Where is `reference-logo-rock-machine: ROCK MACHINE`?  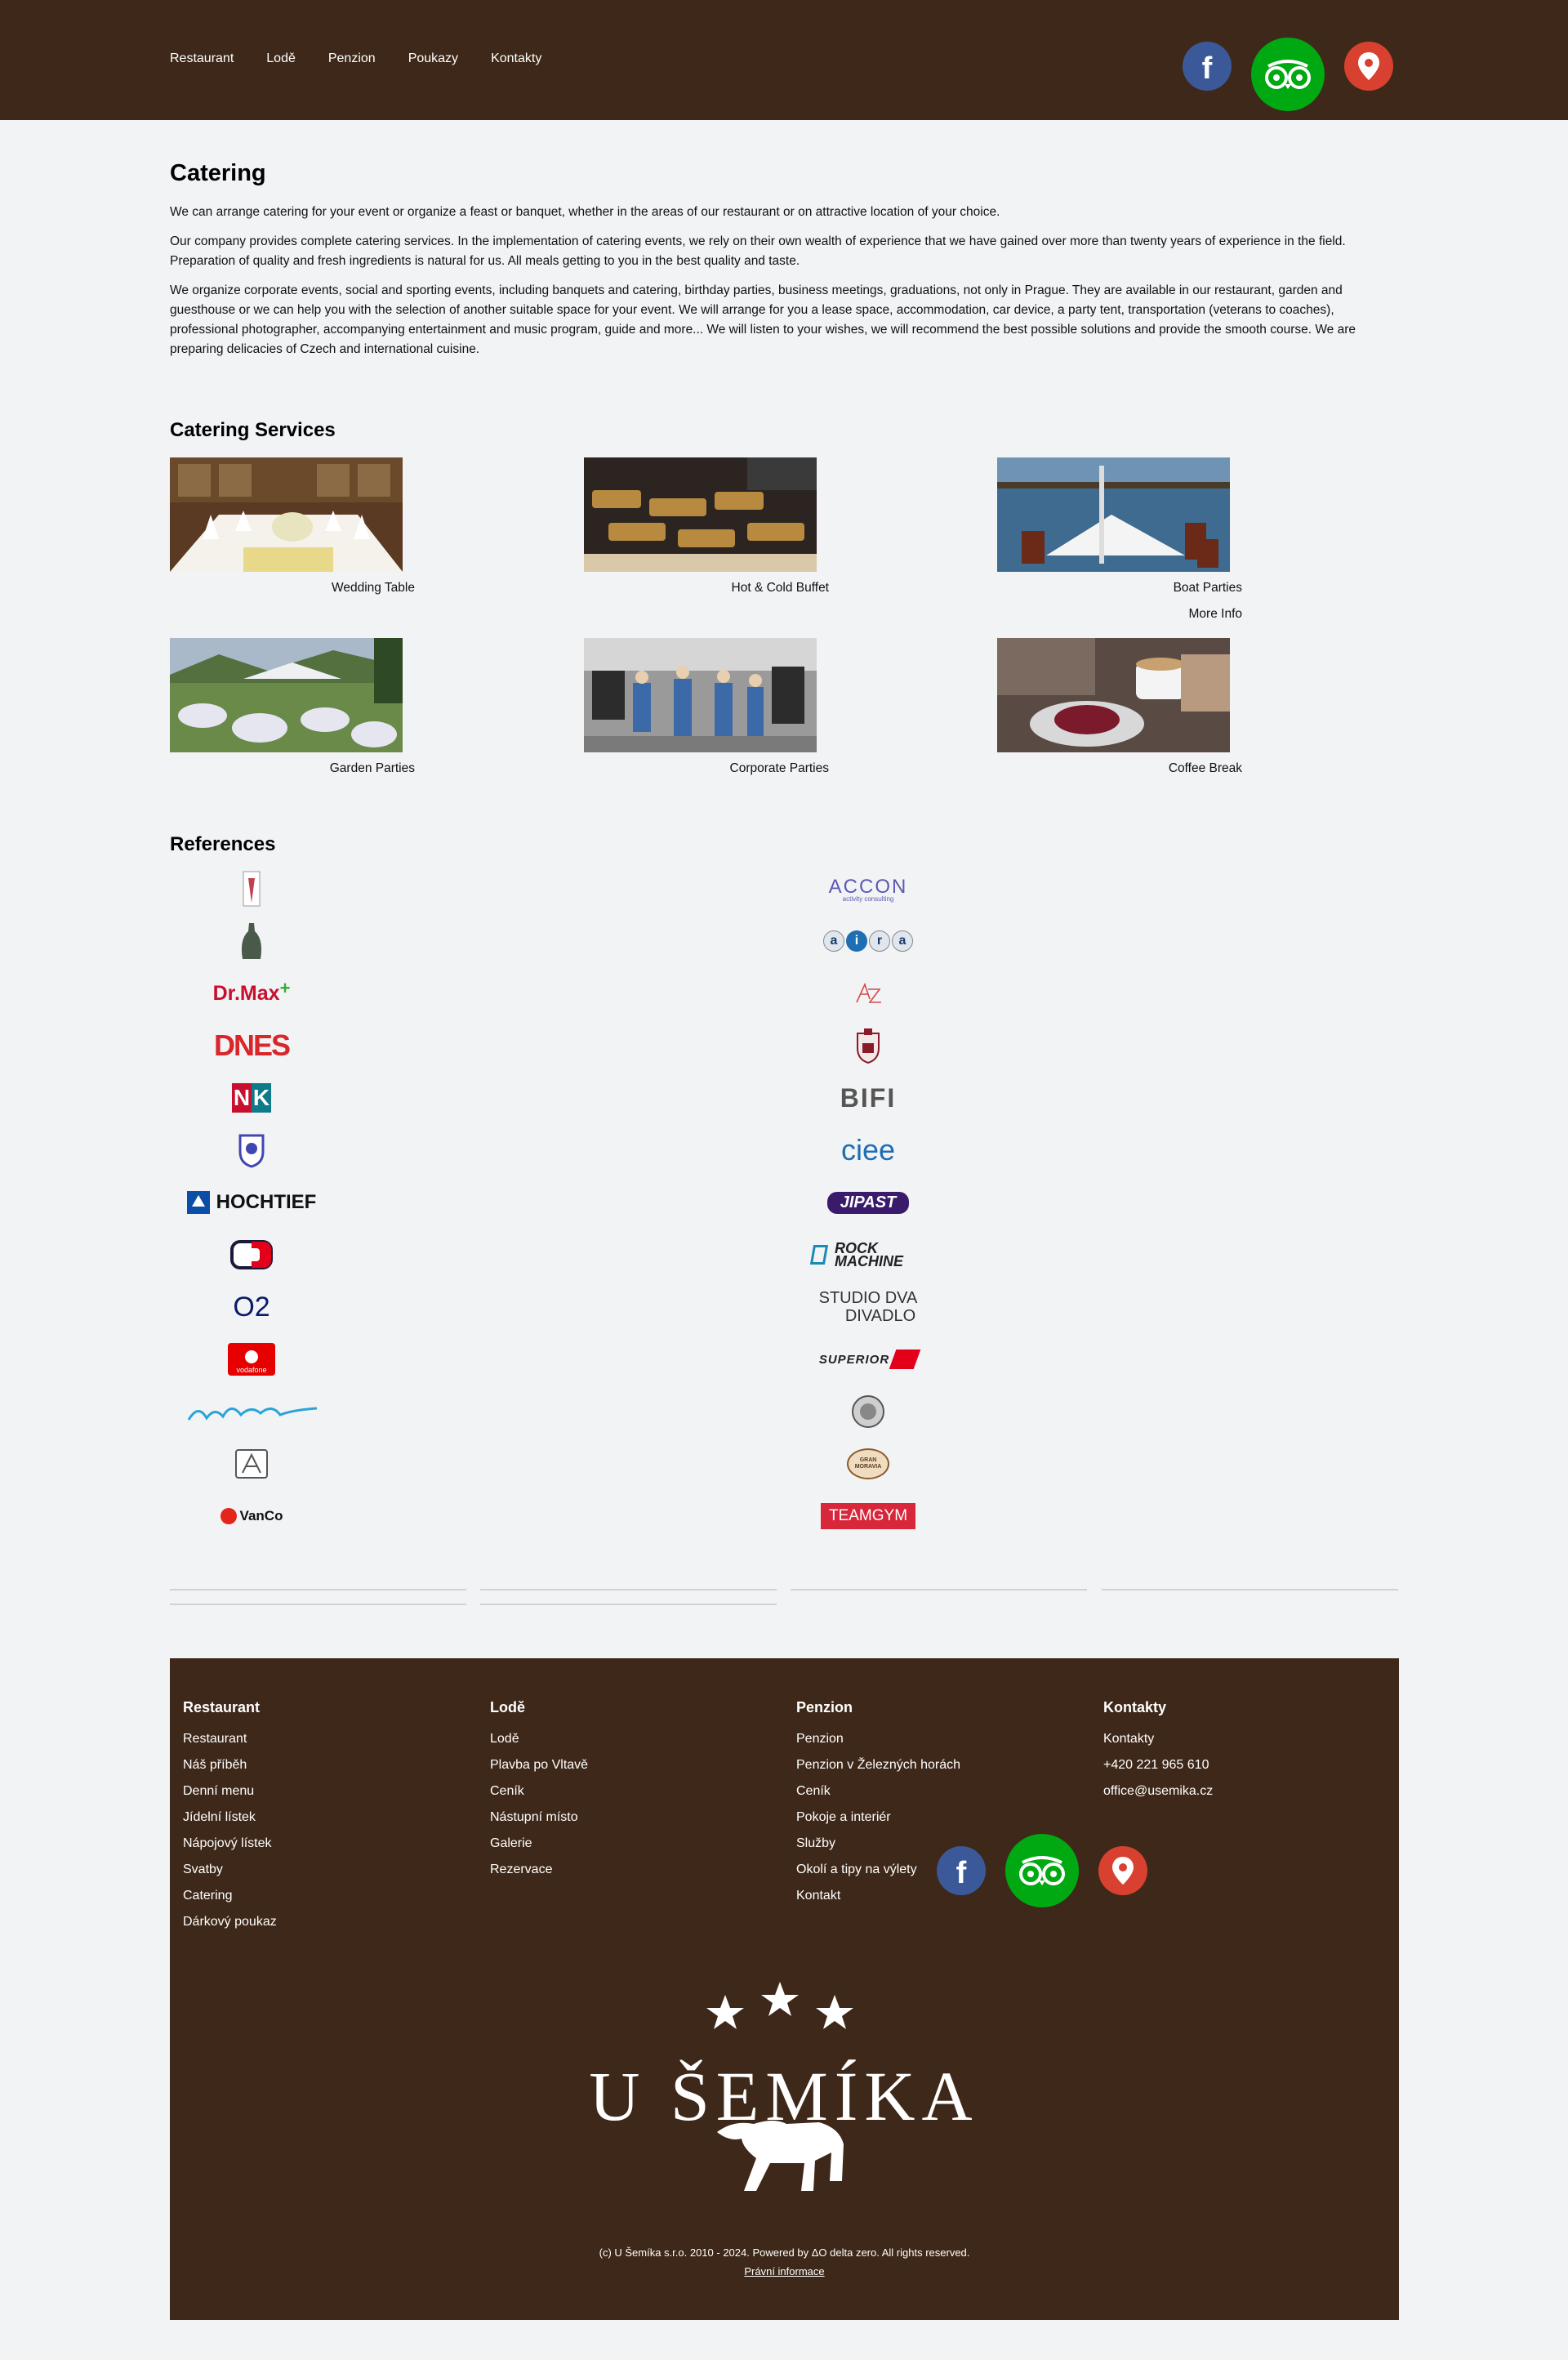 reference-logo-rock-machine: ROCK MACHINE is located at coordinates (868, 1255).